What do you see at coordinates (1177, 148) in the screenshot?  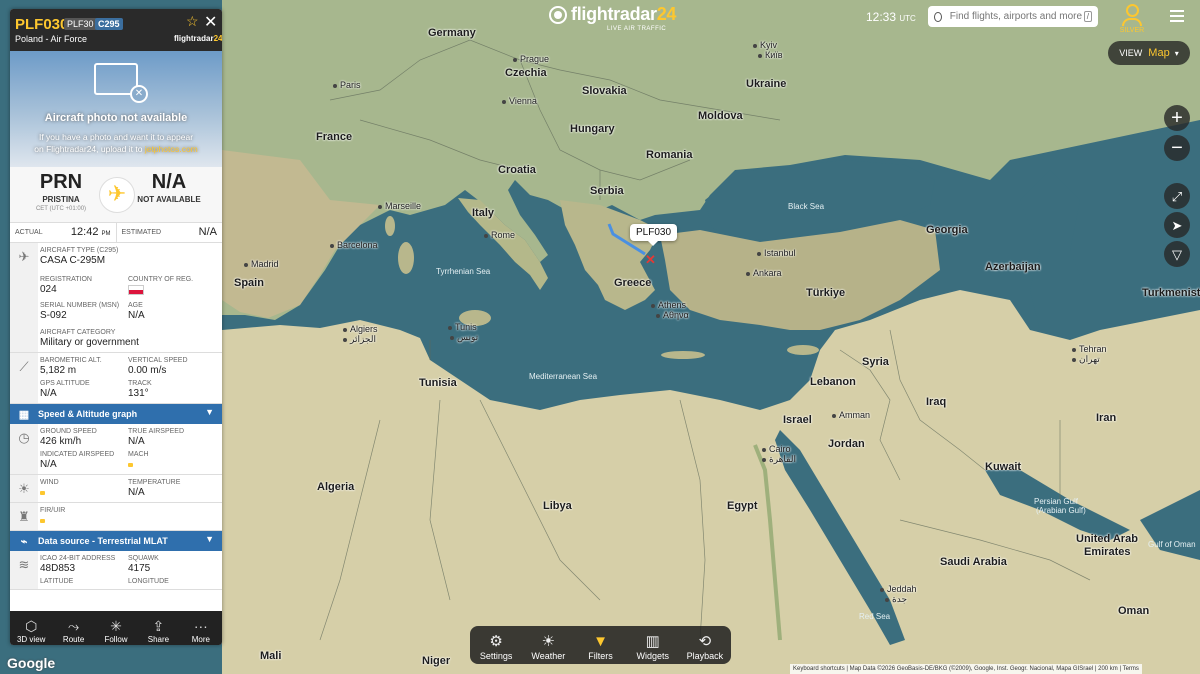 I see `zoom-out-button: −` at bounding box center [1177, 148].